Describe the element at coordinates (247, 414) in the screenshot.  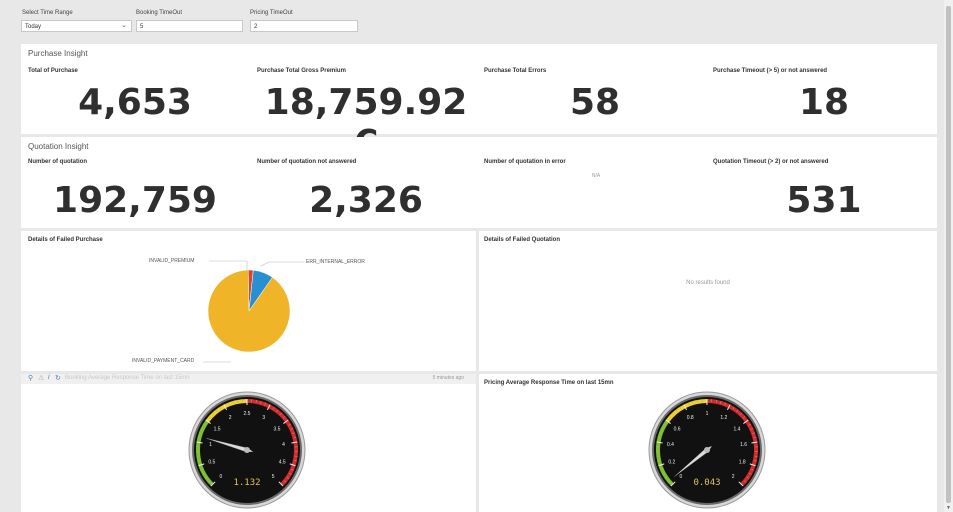
I see `gauge-tick-label: 2.5` at that location.